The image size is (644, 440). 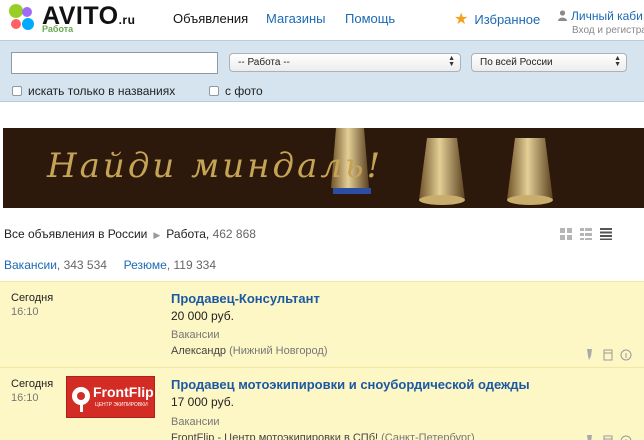 I want to click on seller-name: Александр, so click(x=199, y=351).